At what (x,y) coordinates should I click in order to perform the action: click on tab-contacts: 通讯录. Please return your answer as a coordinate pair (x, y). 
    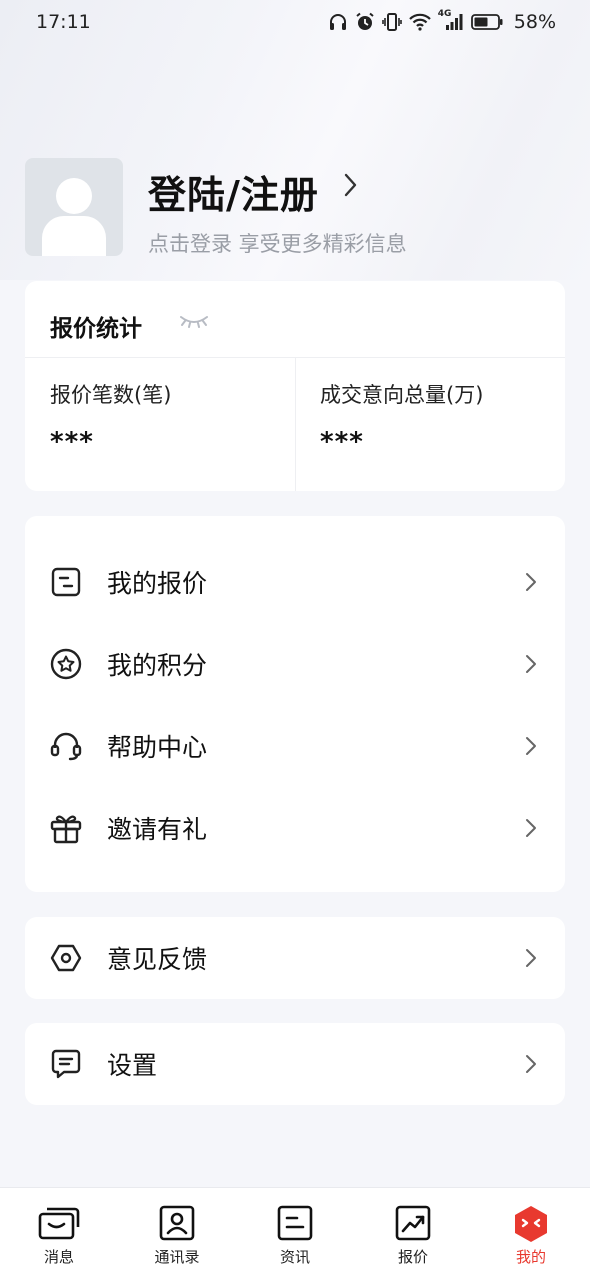
    Looking at the image, I should click on (177, 1233).